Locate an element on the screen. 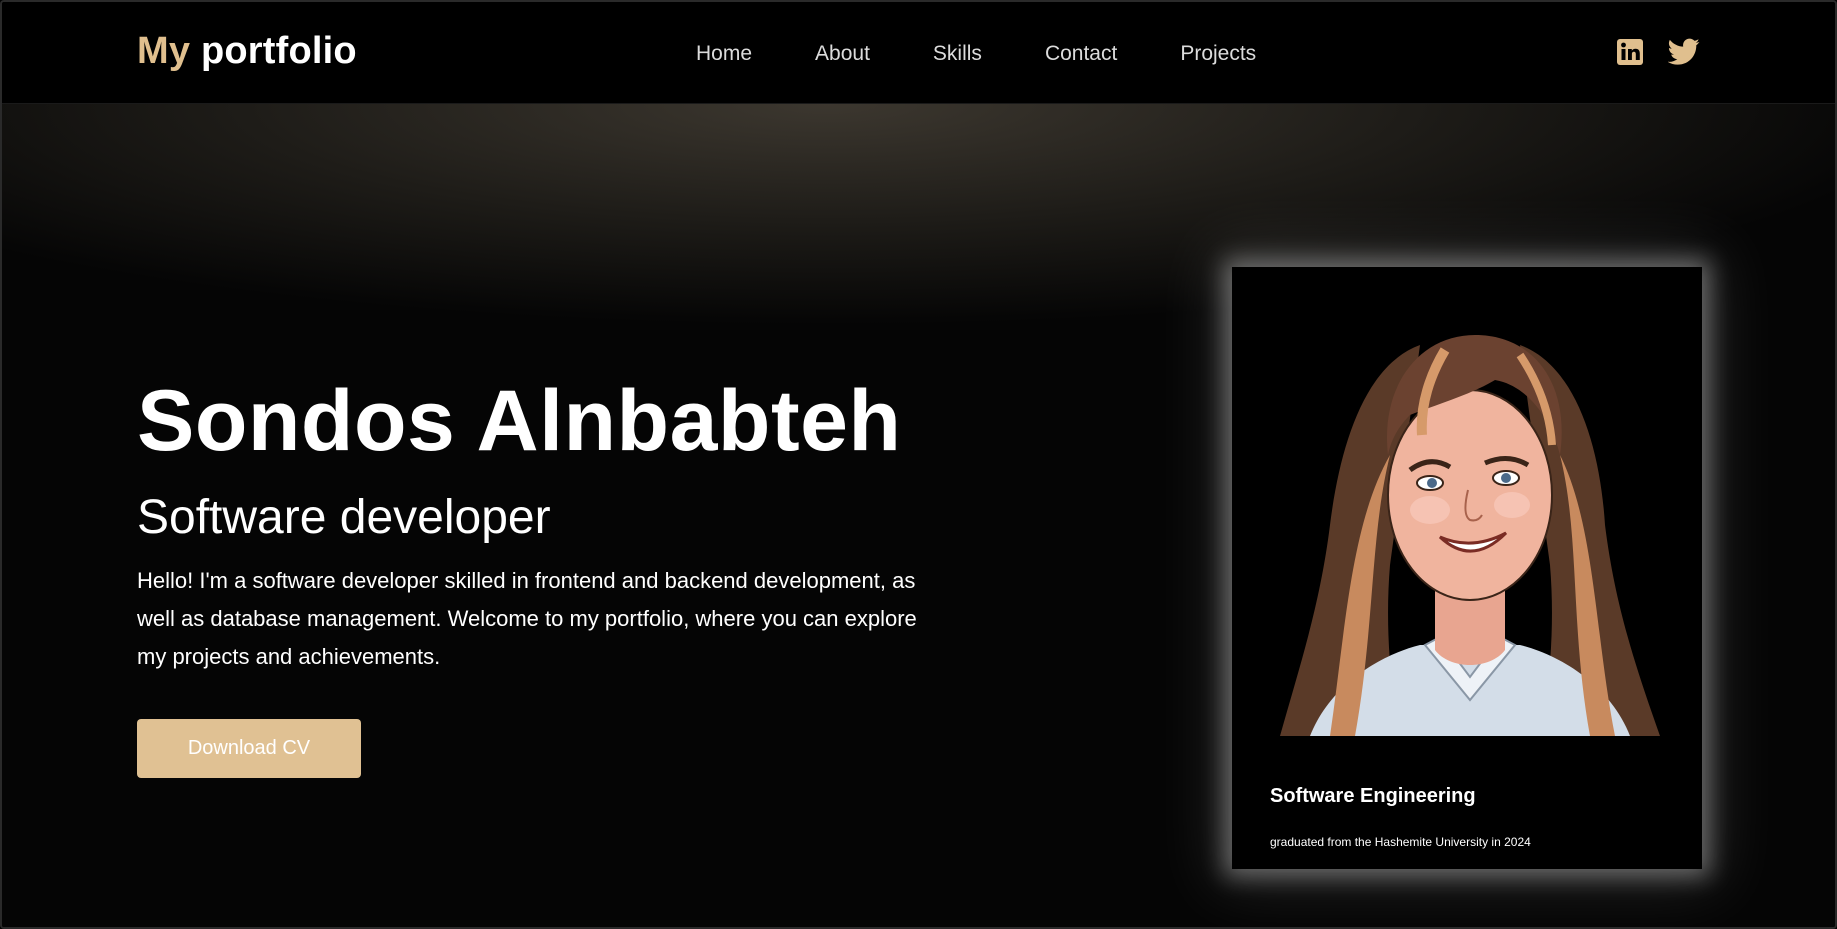 The width and height of the screenshot is (1837, 929). nav-contact: Contact is located at coordinates (1081, 54).